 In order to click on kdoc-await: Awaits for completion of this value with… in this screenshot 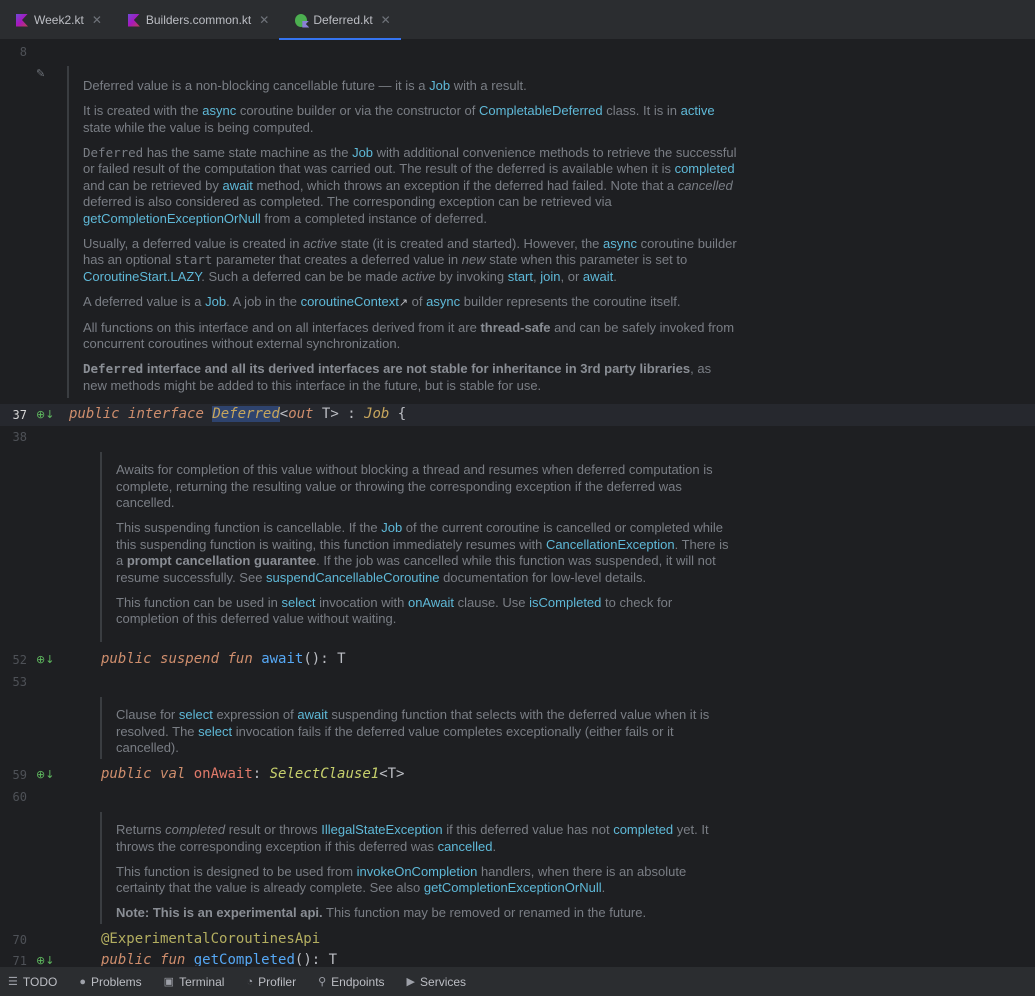, I will do `click(418, 547)`.